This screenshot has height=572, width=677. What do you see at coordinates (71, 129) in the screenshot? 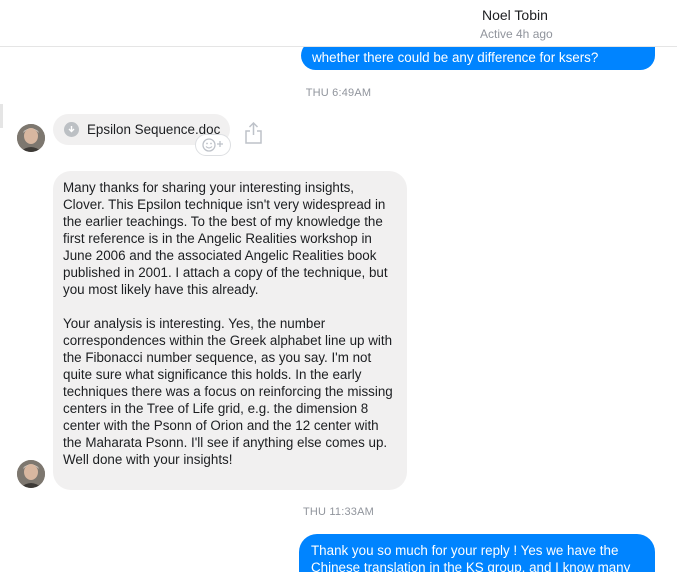
I see `download-icon` at bounding box center [71, 129].